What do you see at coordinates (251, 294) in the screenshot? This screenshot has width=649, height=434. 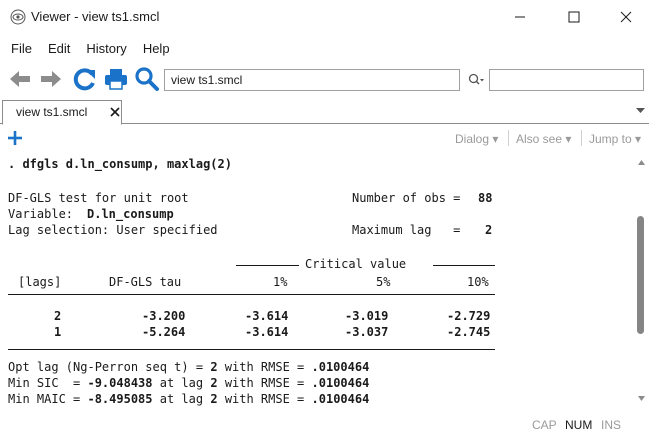 I see `table-rule-top` at bounding box center [251, 294].